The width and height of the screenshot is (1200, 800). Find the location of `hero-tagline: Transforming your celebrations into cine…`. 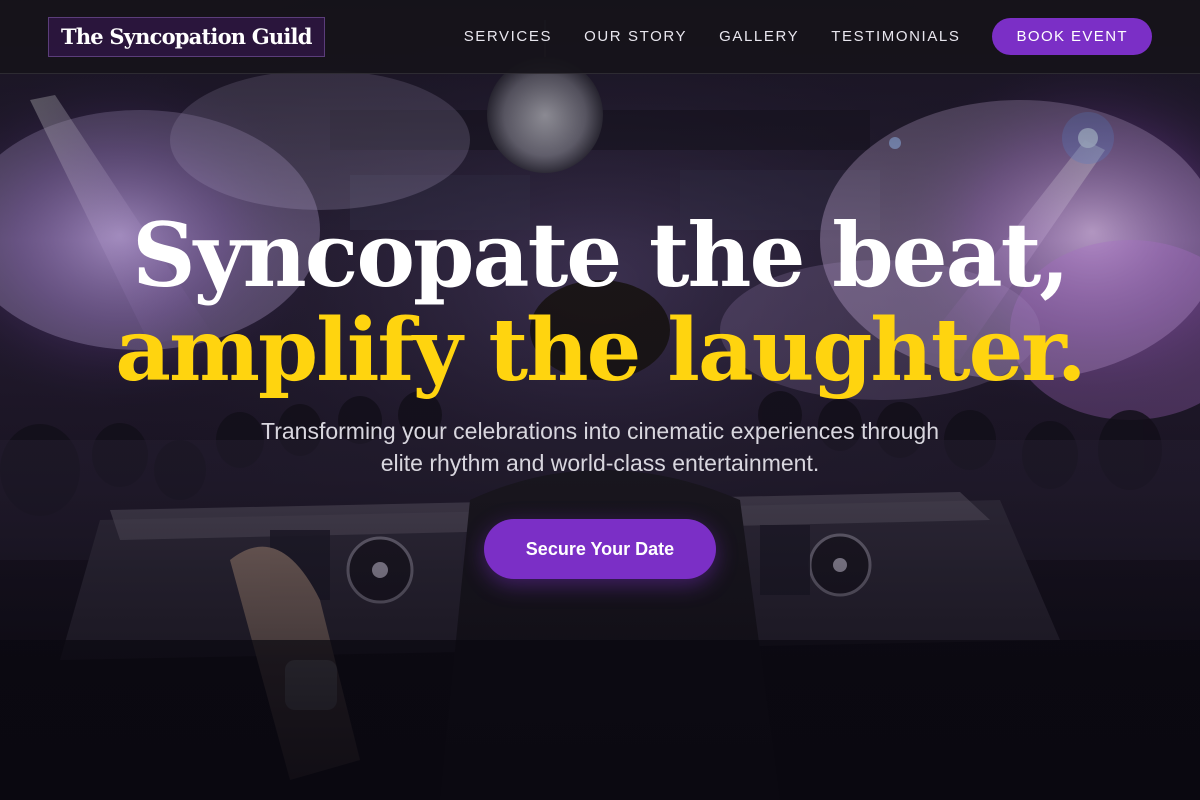

hero-tagline: Transforming your celebrations into cine… is located at coordinates (600, 447).